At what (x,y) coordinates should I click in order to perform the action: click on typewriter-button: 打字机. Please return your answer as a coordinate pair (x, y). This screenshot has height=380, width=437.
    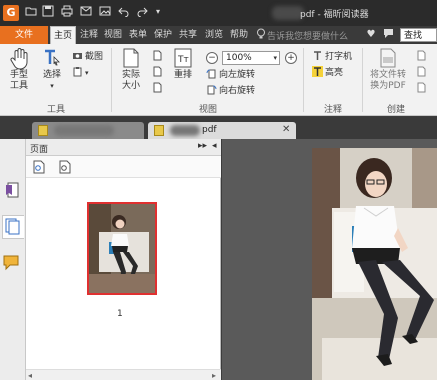
    Looking at the image, I should click on (332, 57).